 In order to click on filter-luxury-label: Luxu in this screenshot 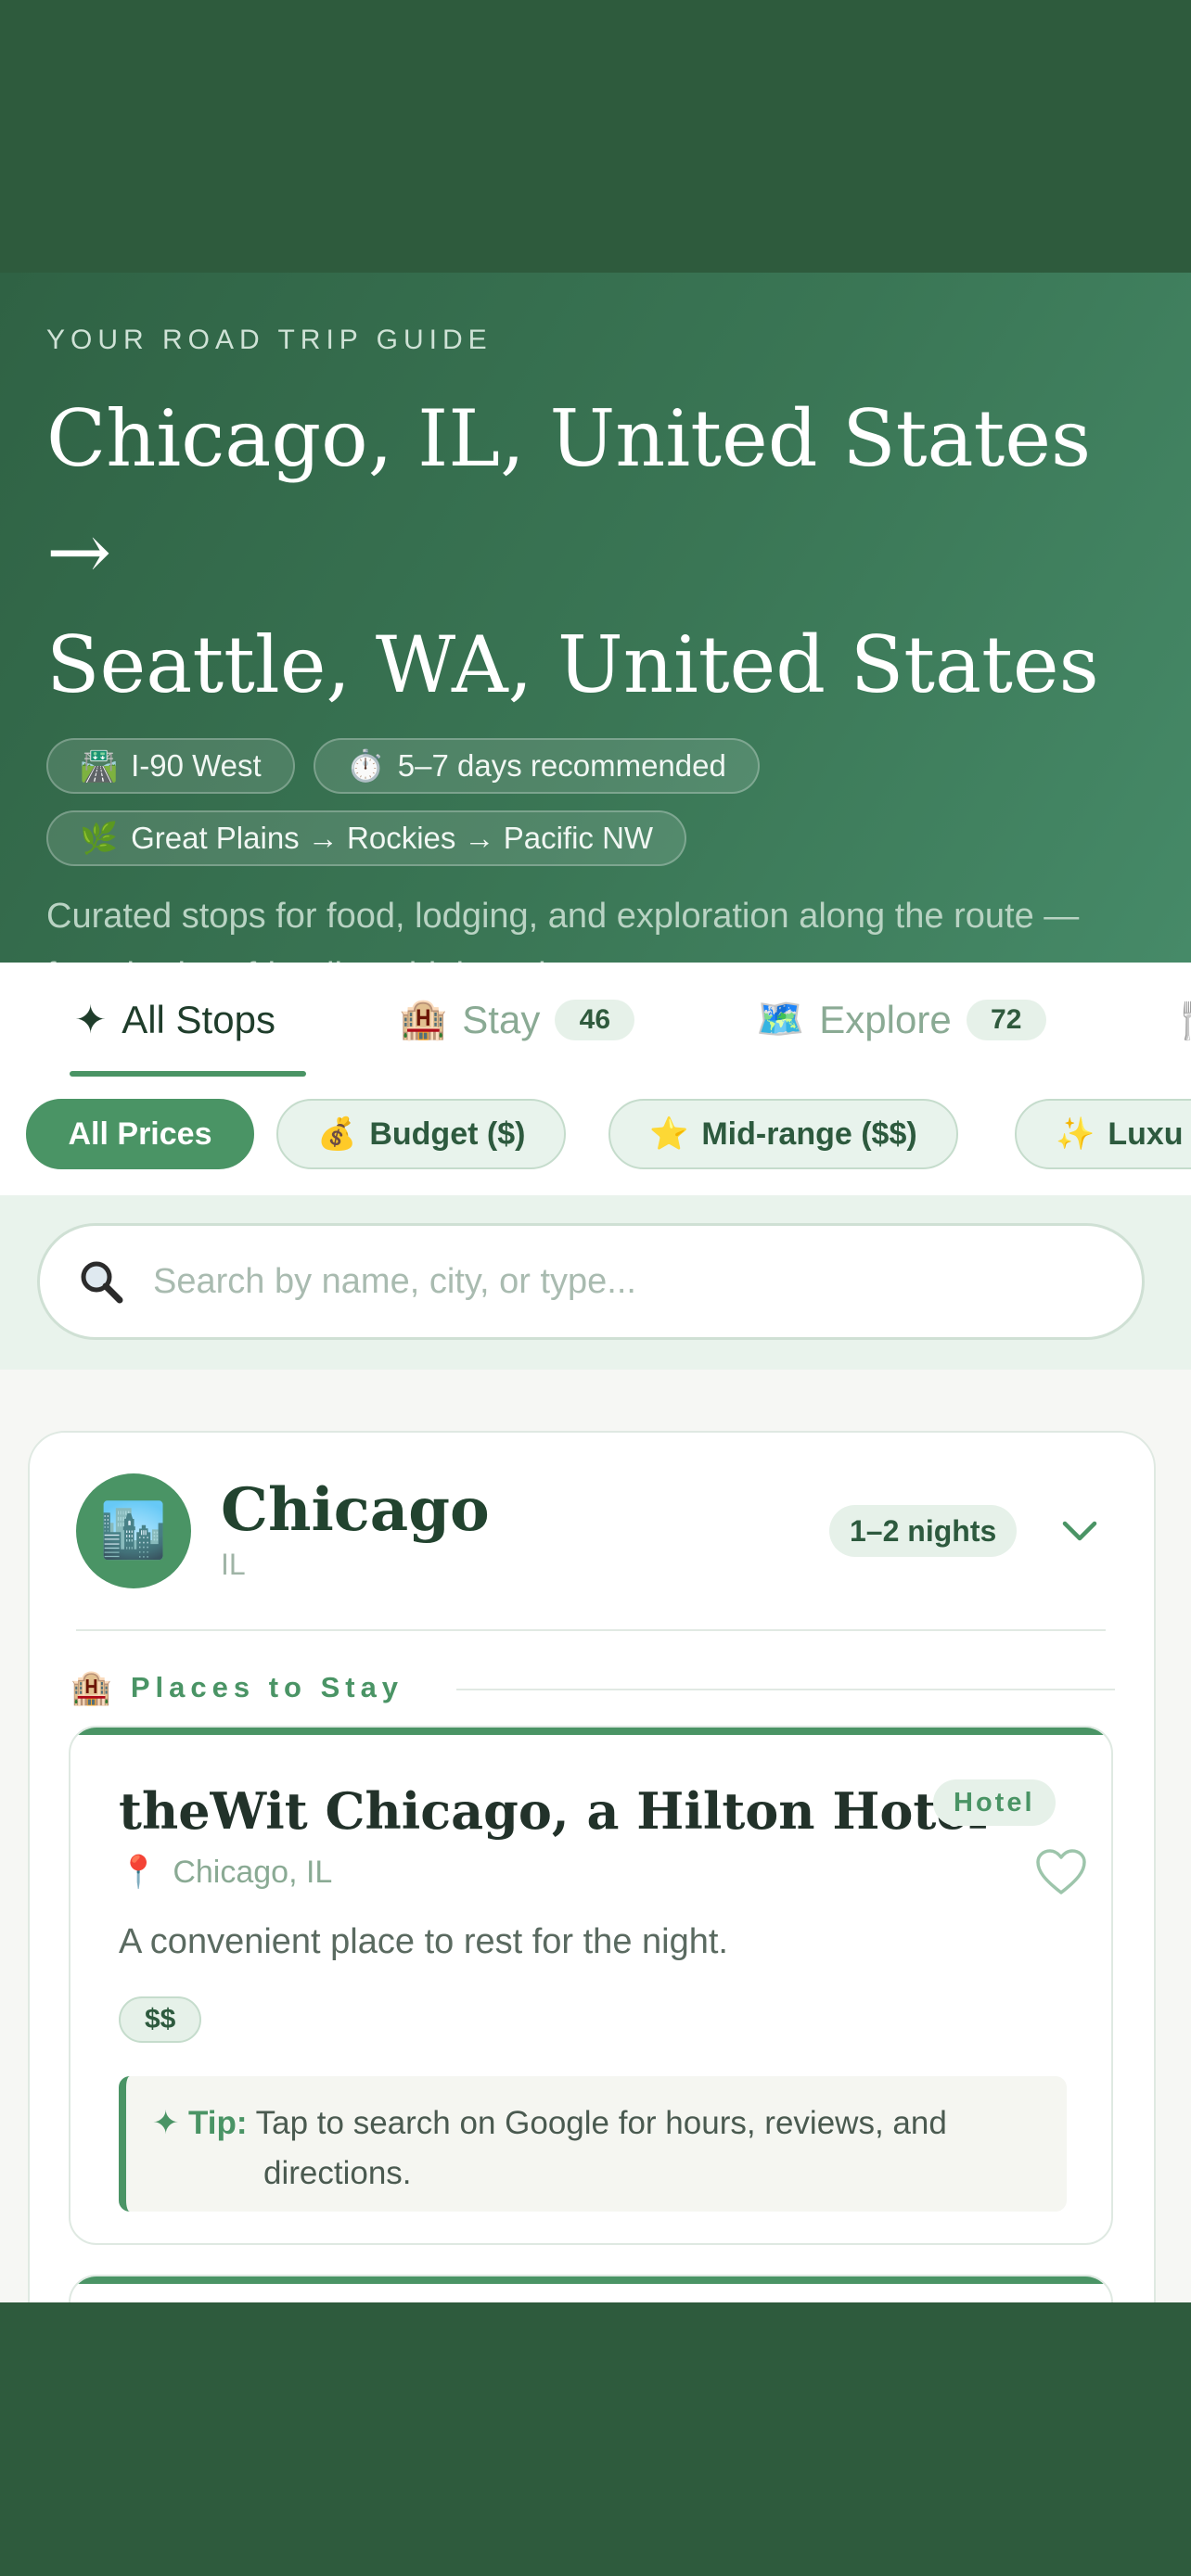, I will do `click(1146, 1134)`.